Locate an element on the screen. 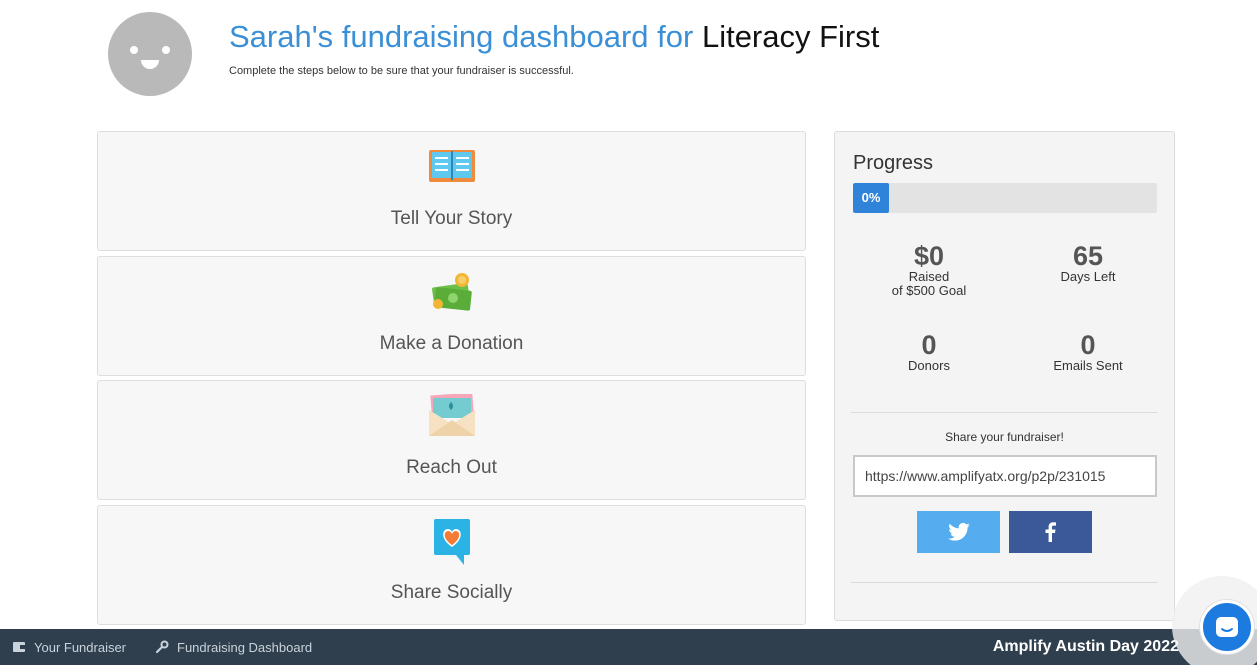  stat-donors: 0 Donors is located at coordinates (929, 352).